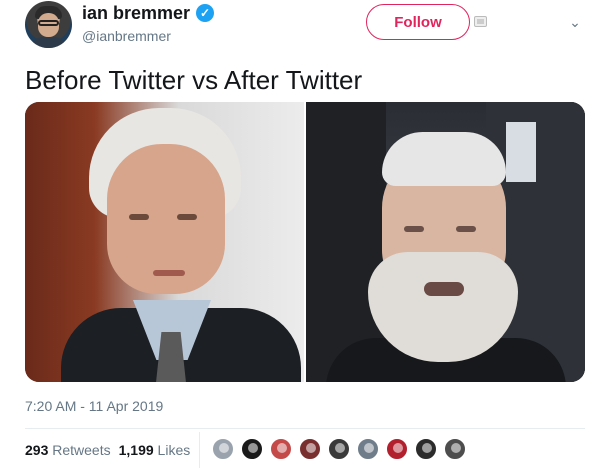  What do you see at coordinates (81, 450) in the screenshot?
I see `retweets-label: Retweets` at bounding box center [81, 450].